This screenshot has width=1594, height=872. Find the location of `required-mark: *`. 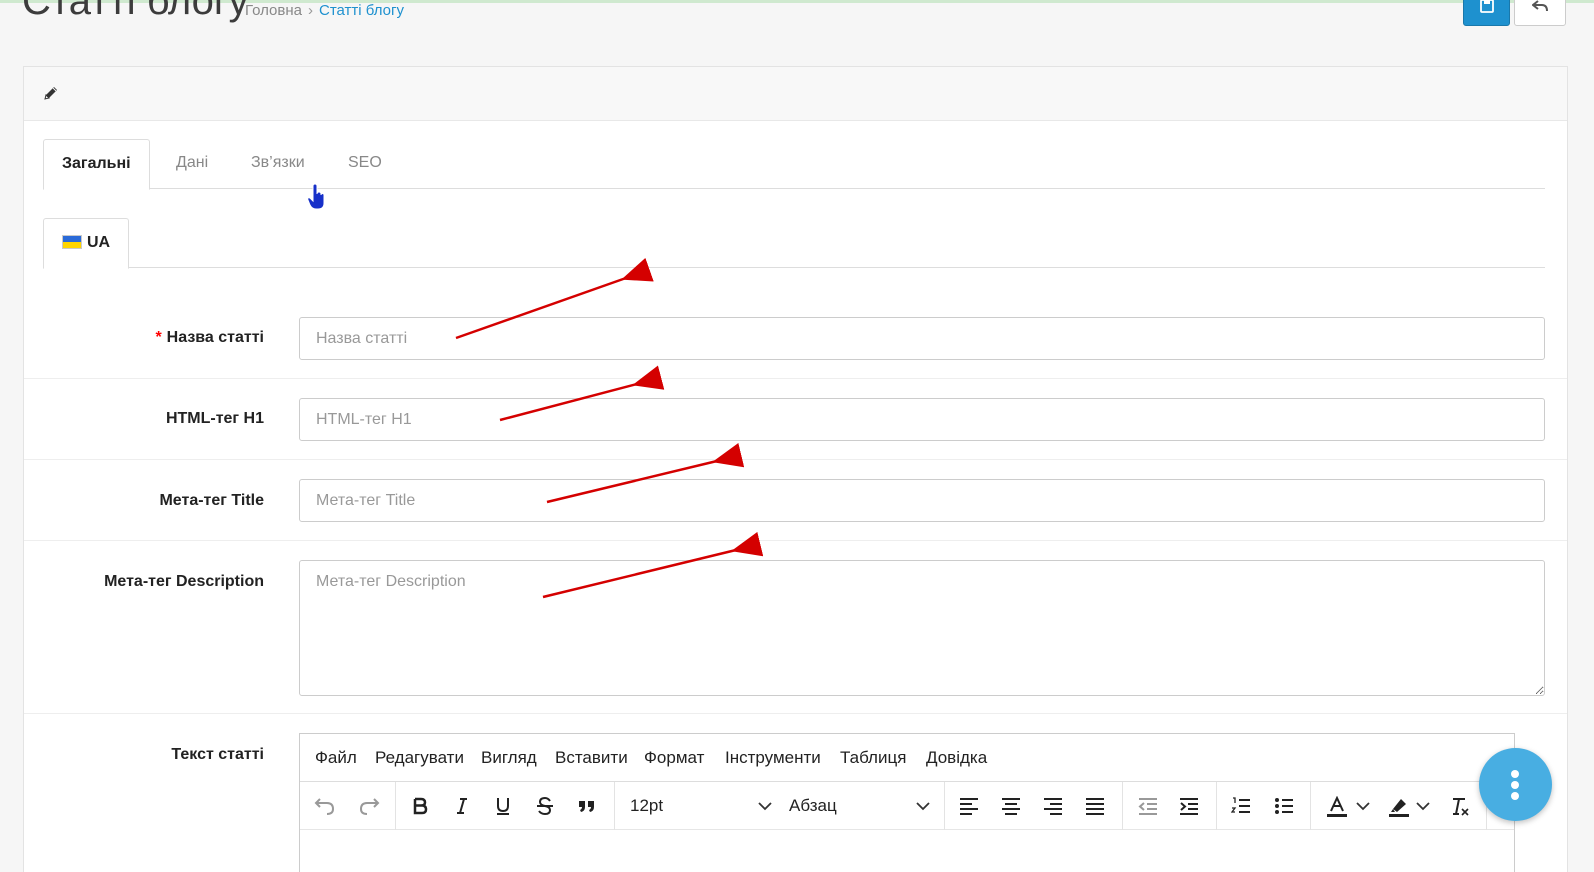

required-mark: * is located at coordinates (158, 337).